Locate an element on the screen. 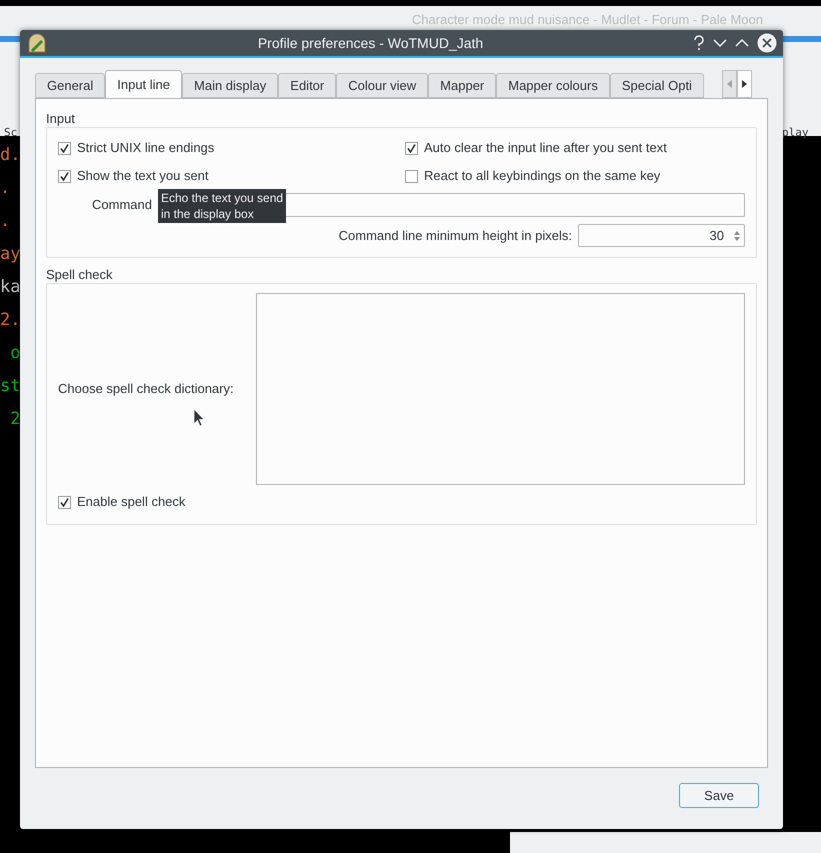 This screenshot has height=853, width=821. spin-value: 30 is located at coordinates (716, 235).